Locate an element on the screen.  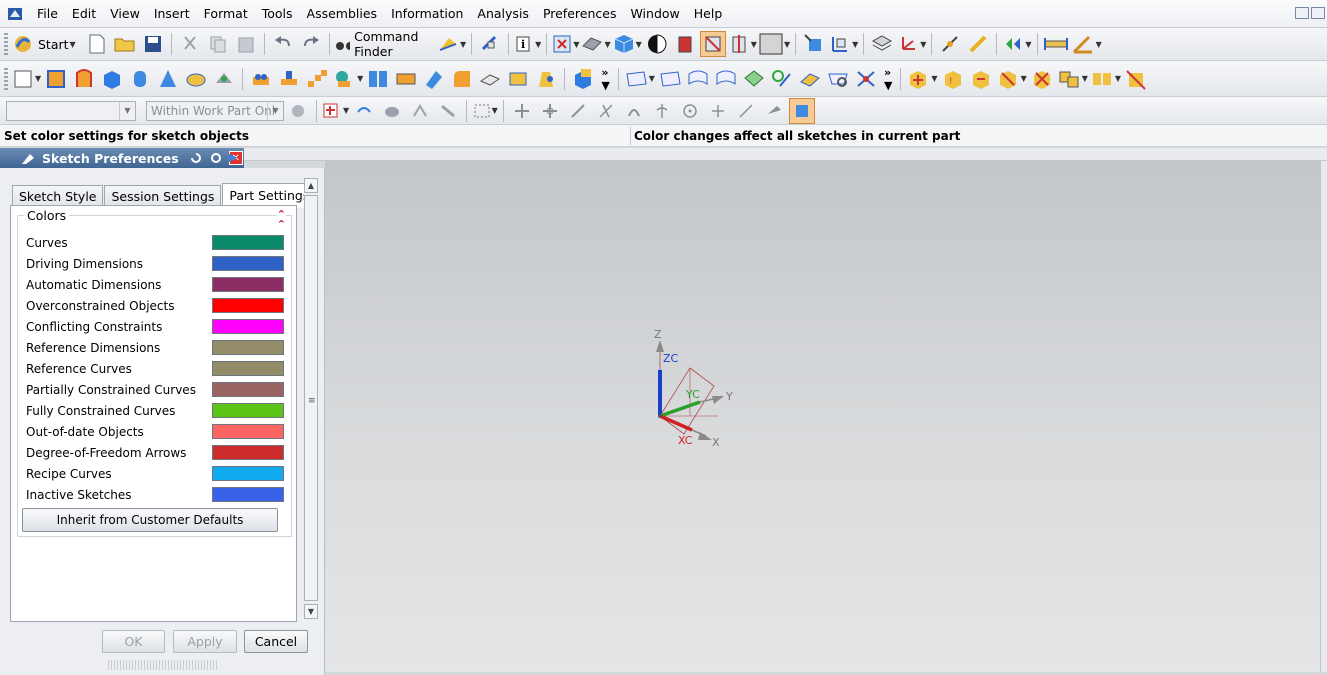
scope-select: Within Work Part Onl ▼ is located at coordinates (215, 110).